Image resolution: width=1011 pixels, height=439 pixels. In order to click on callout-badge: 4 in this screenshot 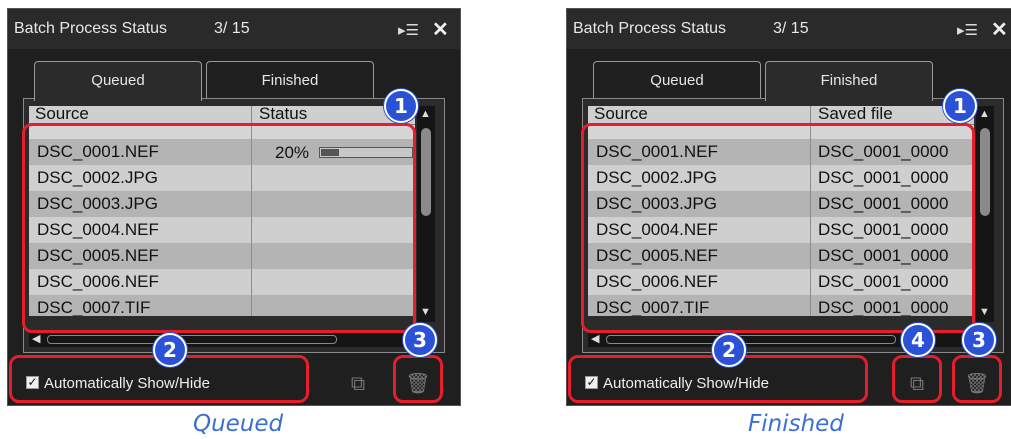, I will do `click(918, 340)`.